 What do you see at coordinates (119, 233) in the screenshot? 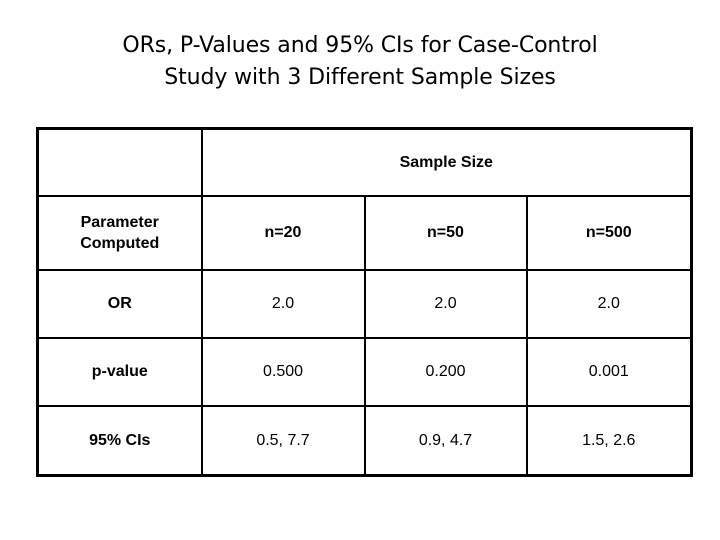
I see `table-header-parameter-computed: Parameter Computed` at bounding box center [119, 233].